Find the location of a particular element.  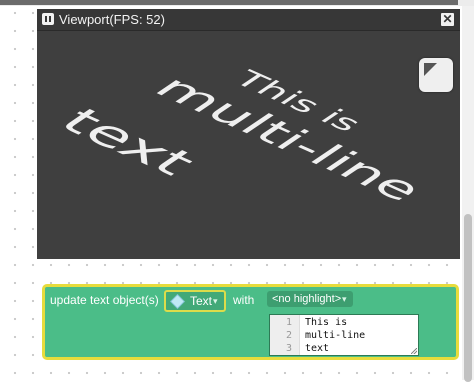

scrollbar-thumb is located at coordinates (468, 298).